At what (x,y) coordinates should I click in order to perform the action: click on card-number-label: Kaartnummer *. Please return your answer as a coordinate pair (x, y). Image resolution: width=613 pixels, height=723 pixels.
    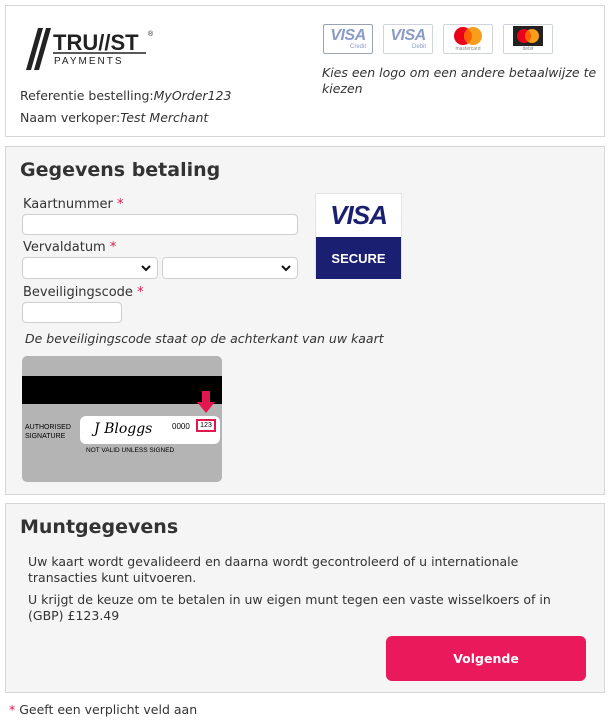
    Looking at the image, I should click on (73, 204).